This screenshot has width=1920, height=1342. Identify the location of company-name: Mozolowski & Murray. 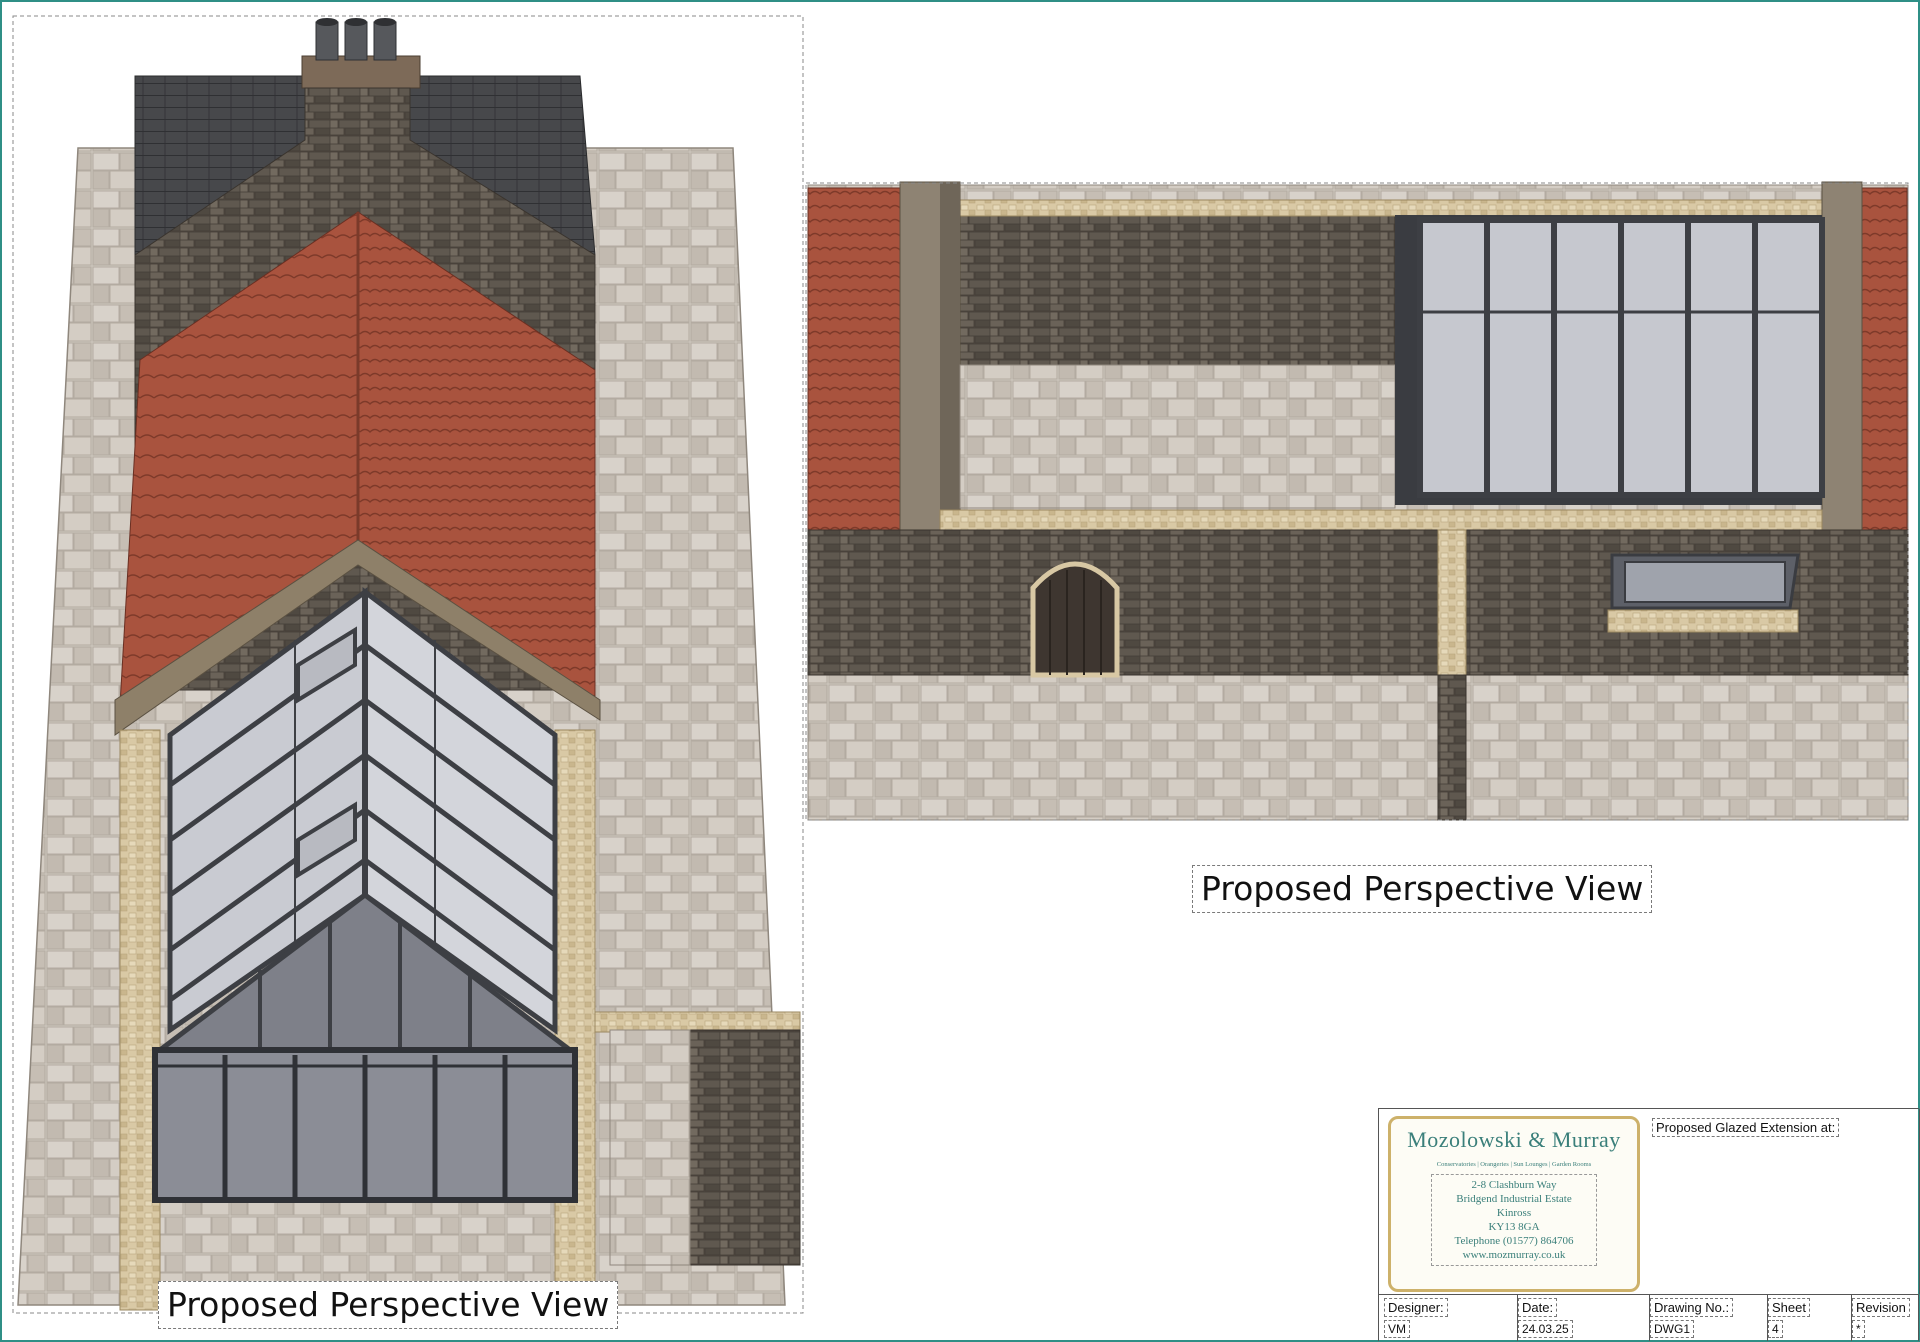
(1514, 1139).